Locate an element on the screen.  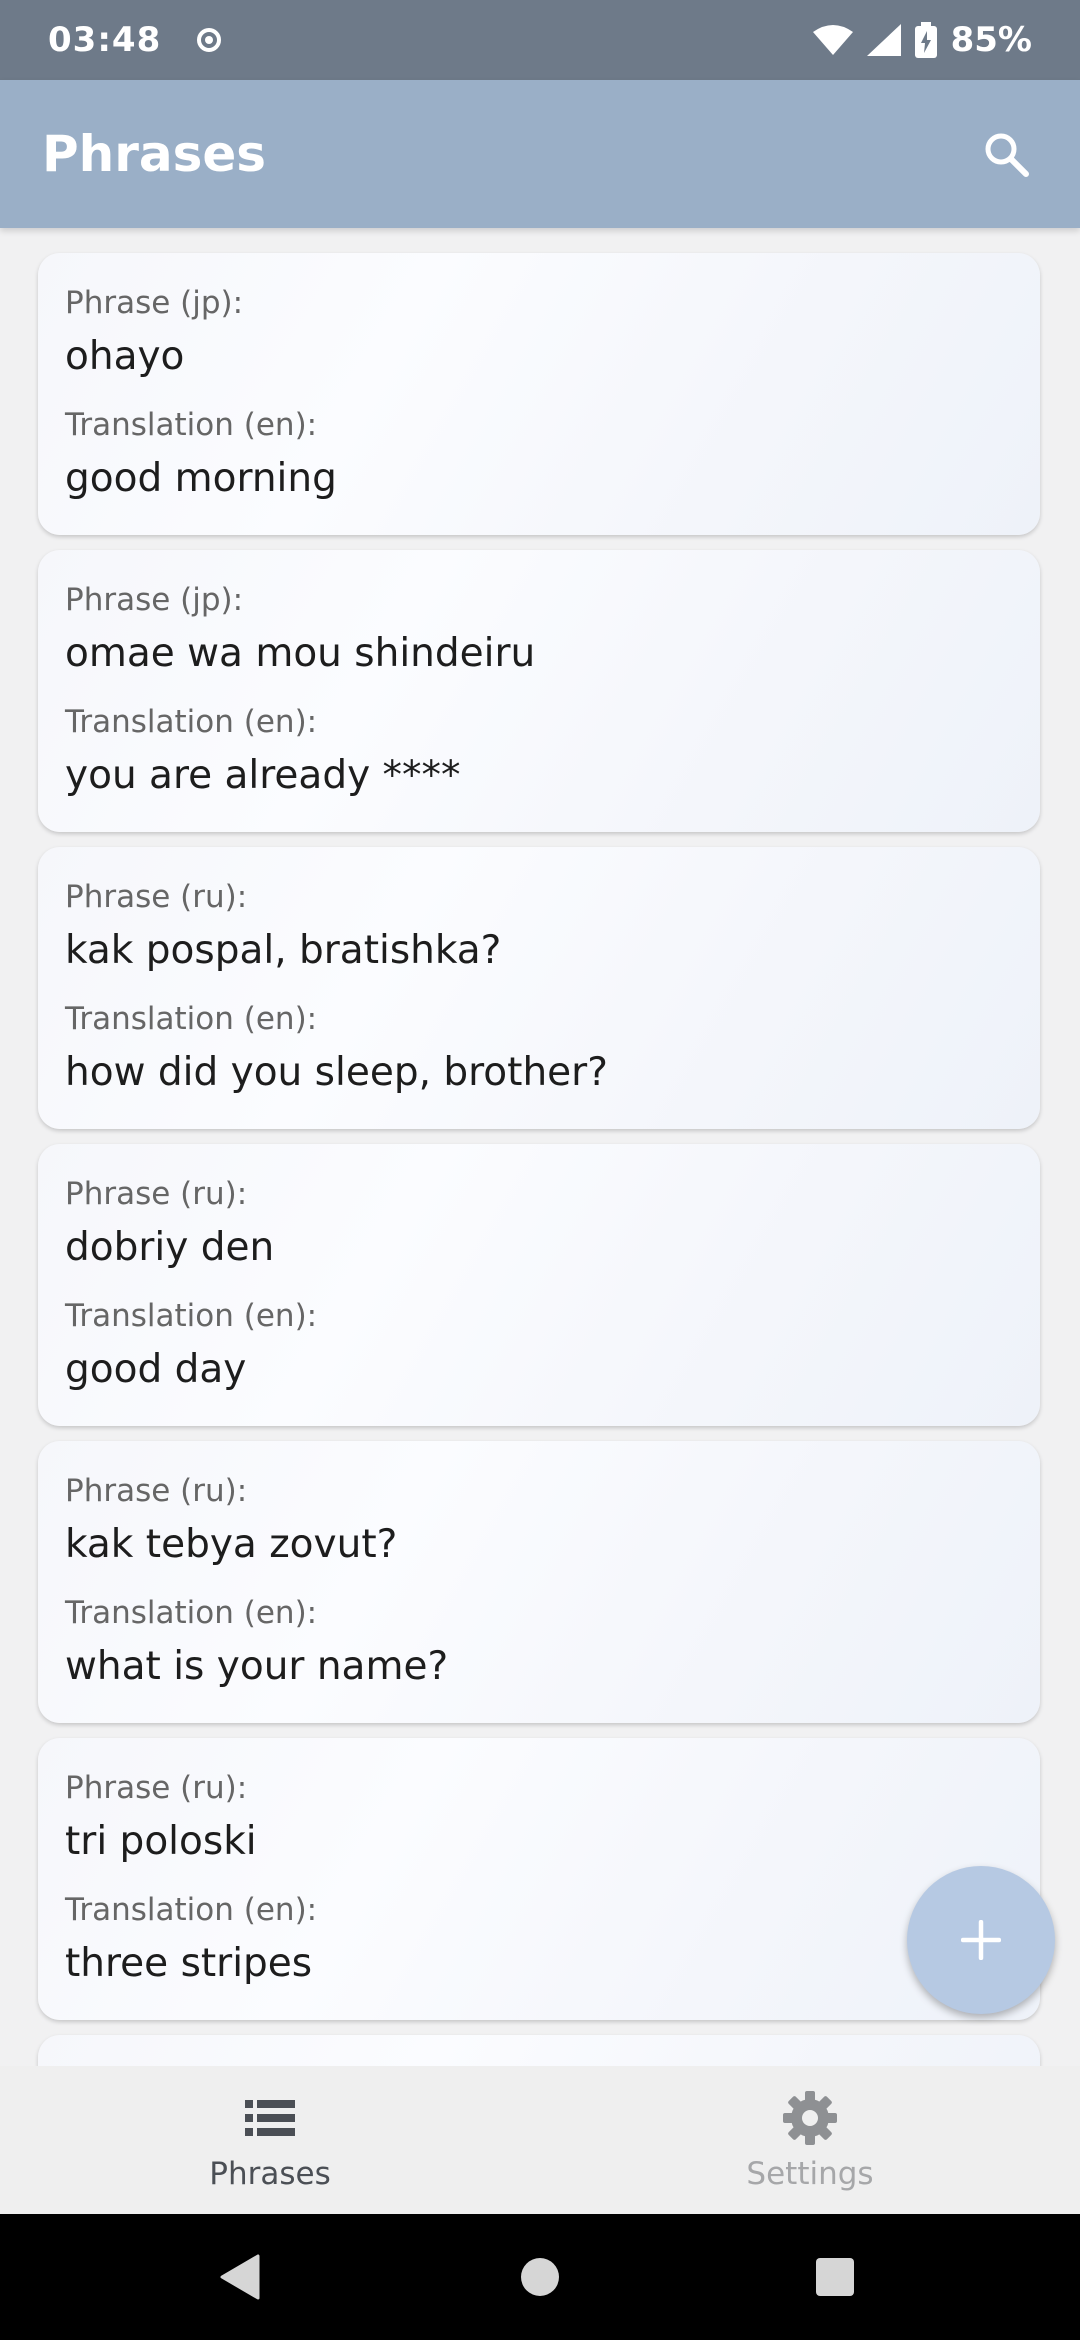
phrase-text: tri poloski is located at coordinates (161, 1841).